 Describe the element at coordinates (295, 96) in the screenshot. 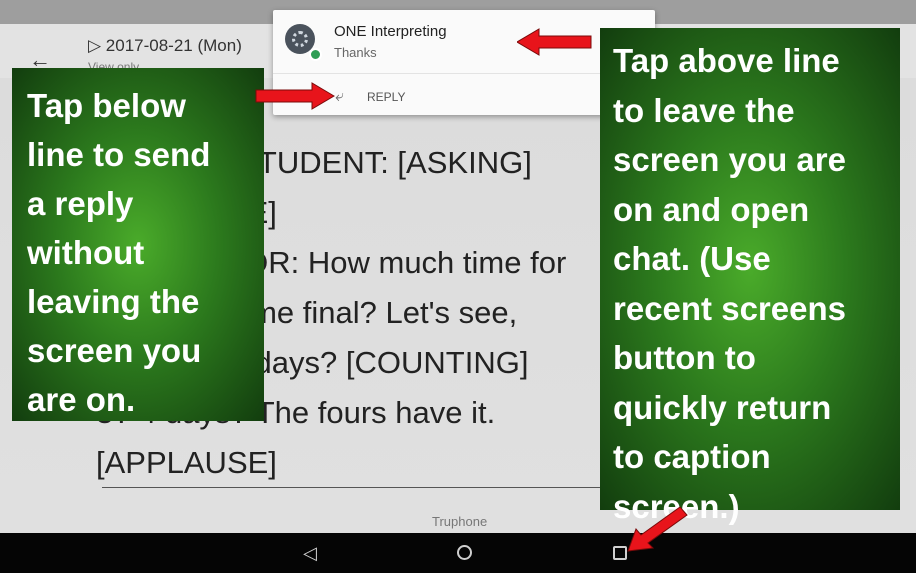

I see `arrow-to-reply-icon` at that location.